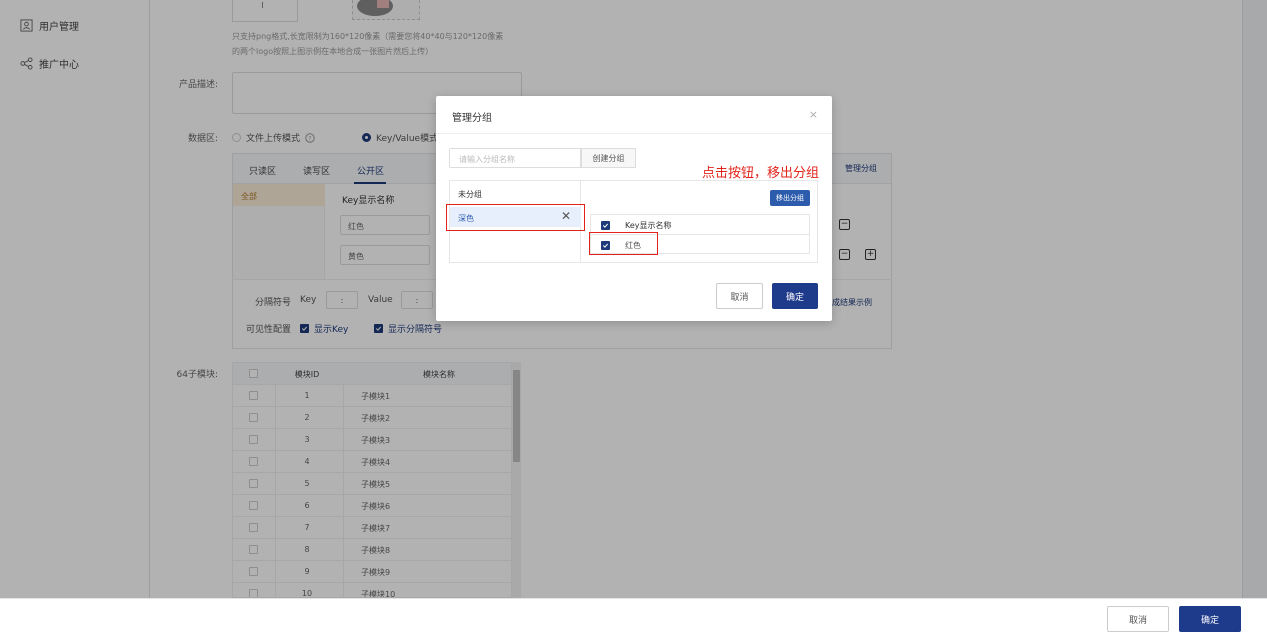  What do you see at coordinates (472, 118) in the screenshot?
I see `modal-title: 管理分组` at bounding box center [472, 118].